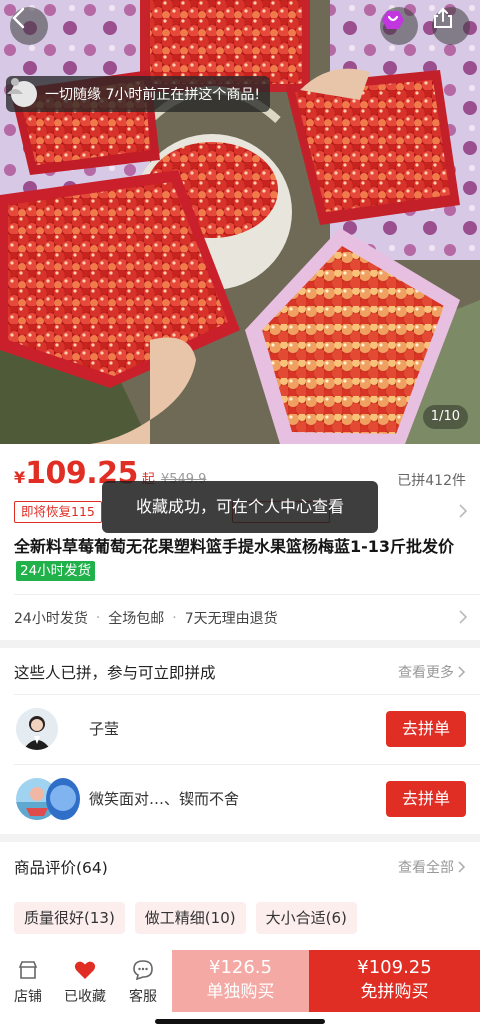 The height and width of the screenshot is (1031, 480). I want to click on currency-symbol: ¥, so click(20, 477).